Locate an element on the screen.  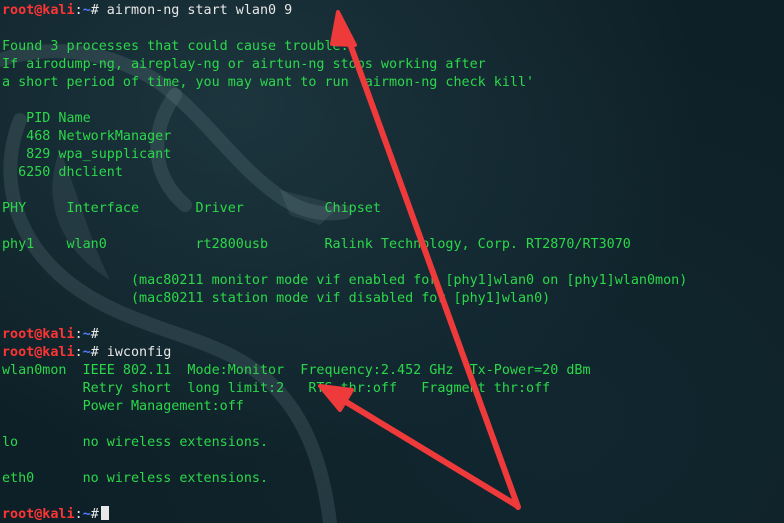
command-text: airmon-ng start wlan0 9 is located at coordinates (195, 10).